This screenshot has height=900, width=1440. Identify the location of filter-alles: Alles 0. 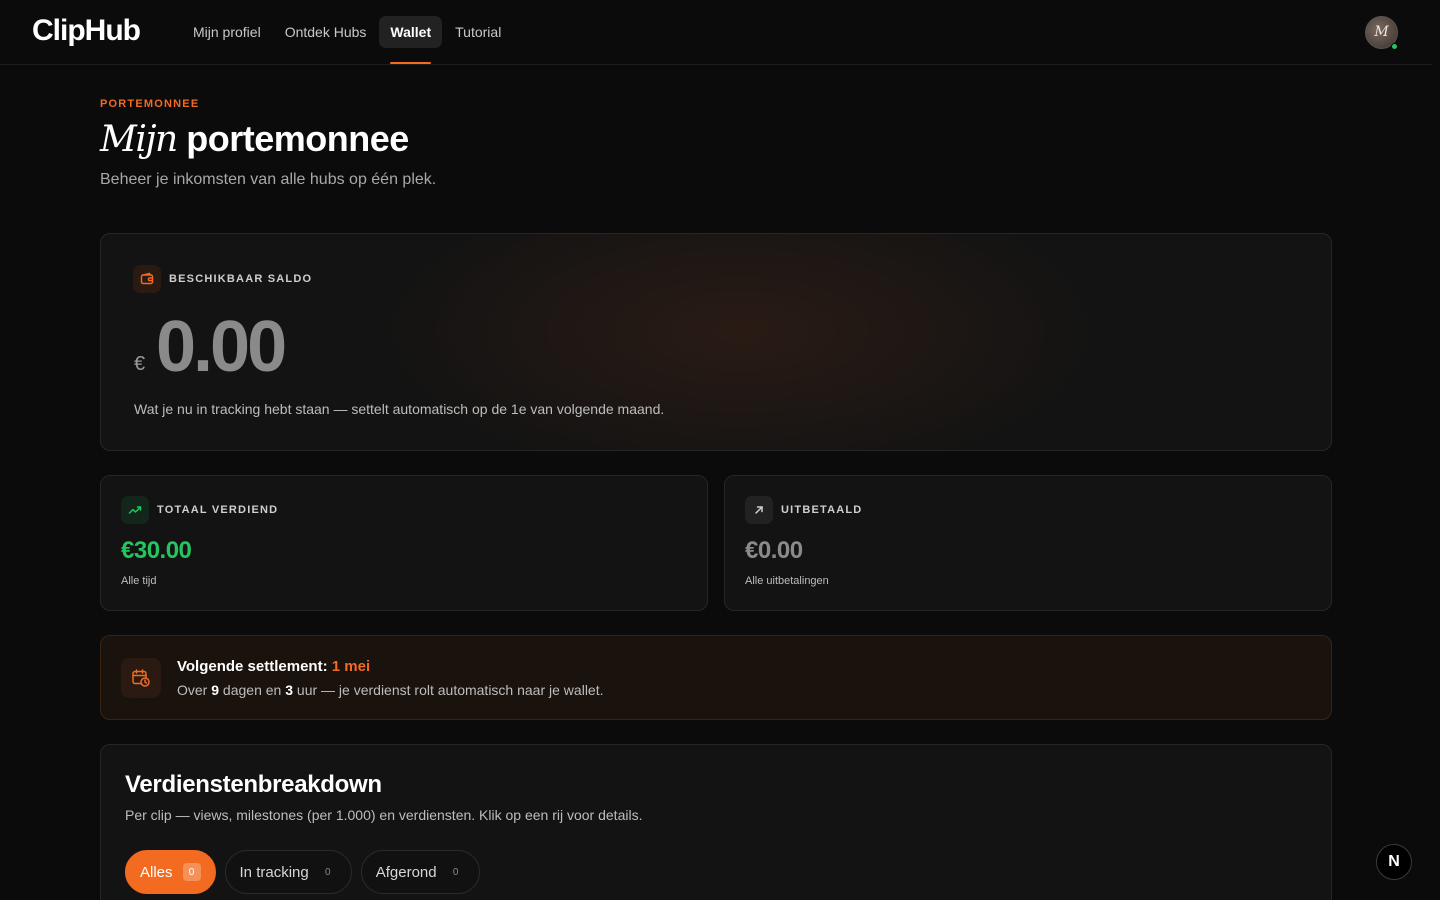
(170, 872).